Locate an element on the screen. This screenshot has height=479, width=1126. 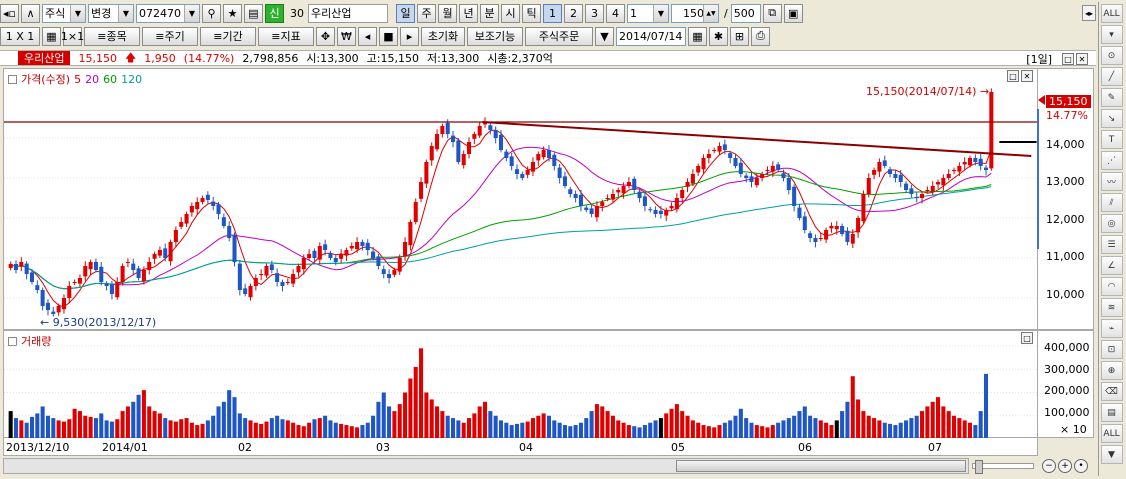
cycle-label: 주기 is located at coordinates (174, 36).